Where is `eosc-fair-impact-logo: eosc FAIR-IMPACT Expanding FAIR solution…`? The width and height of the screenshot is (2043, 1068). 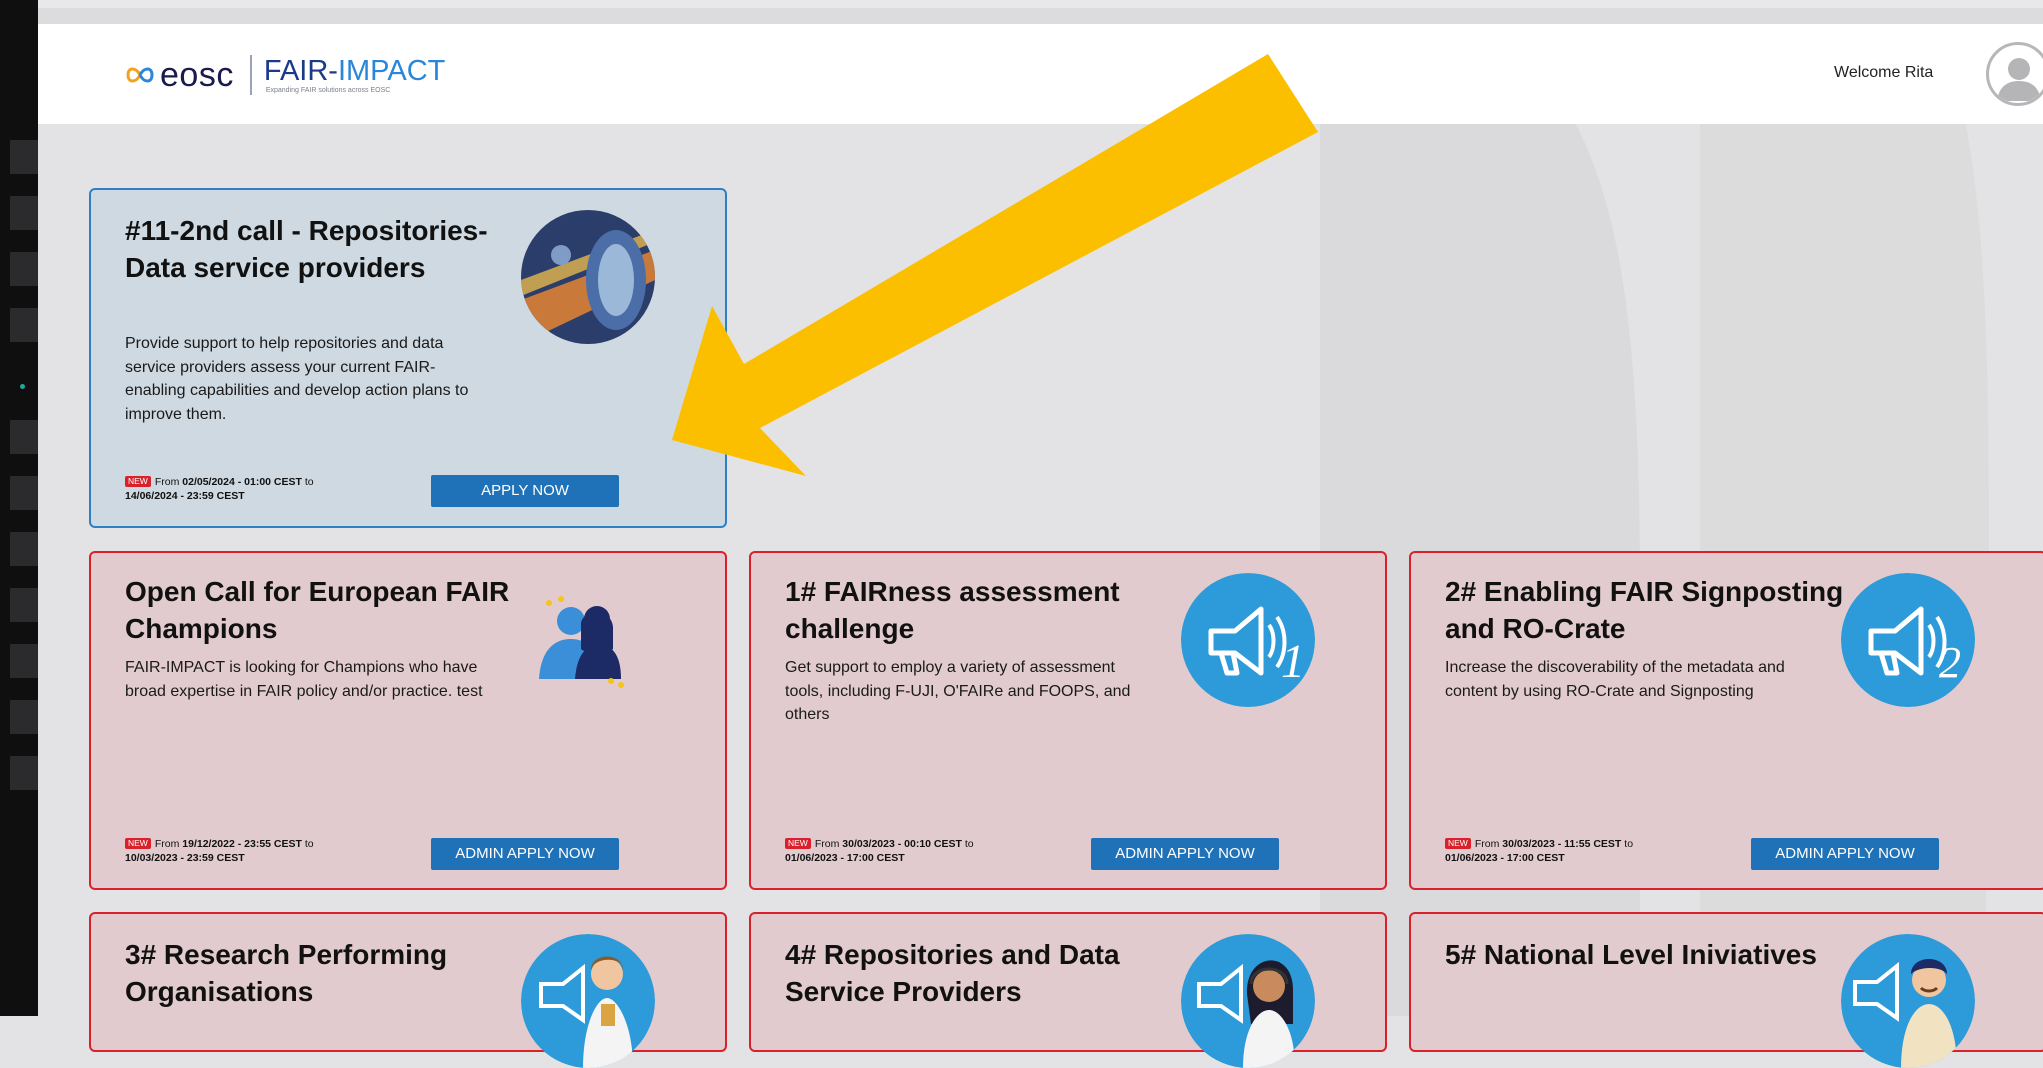
eosc-fair-impact-logo: eosc FAIR-IMPACT Expanding FAIR solution… is located at coordinates (284, 75).